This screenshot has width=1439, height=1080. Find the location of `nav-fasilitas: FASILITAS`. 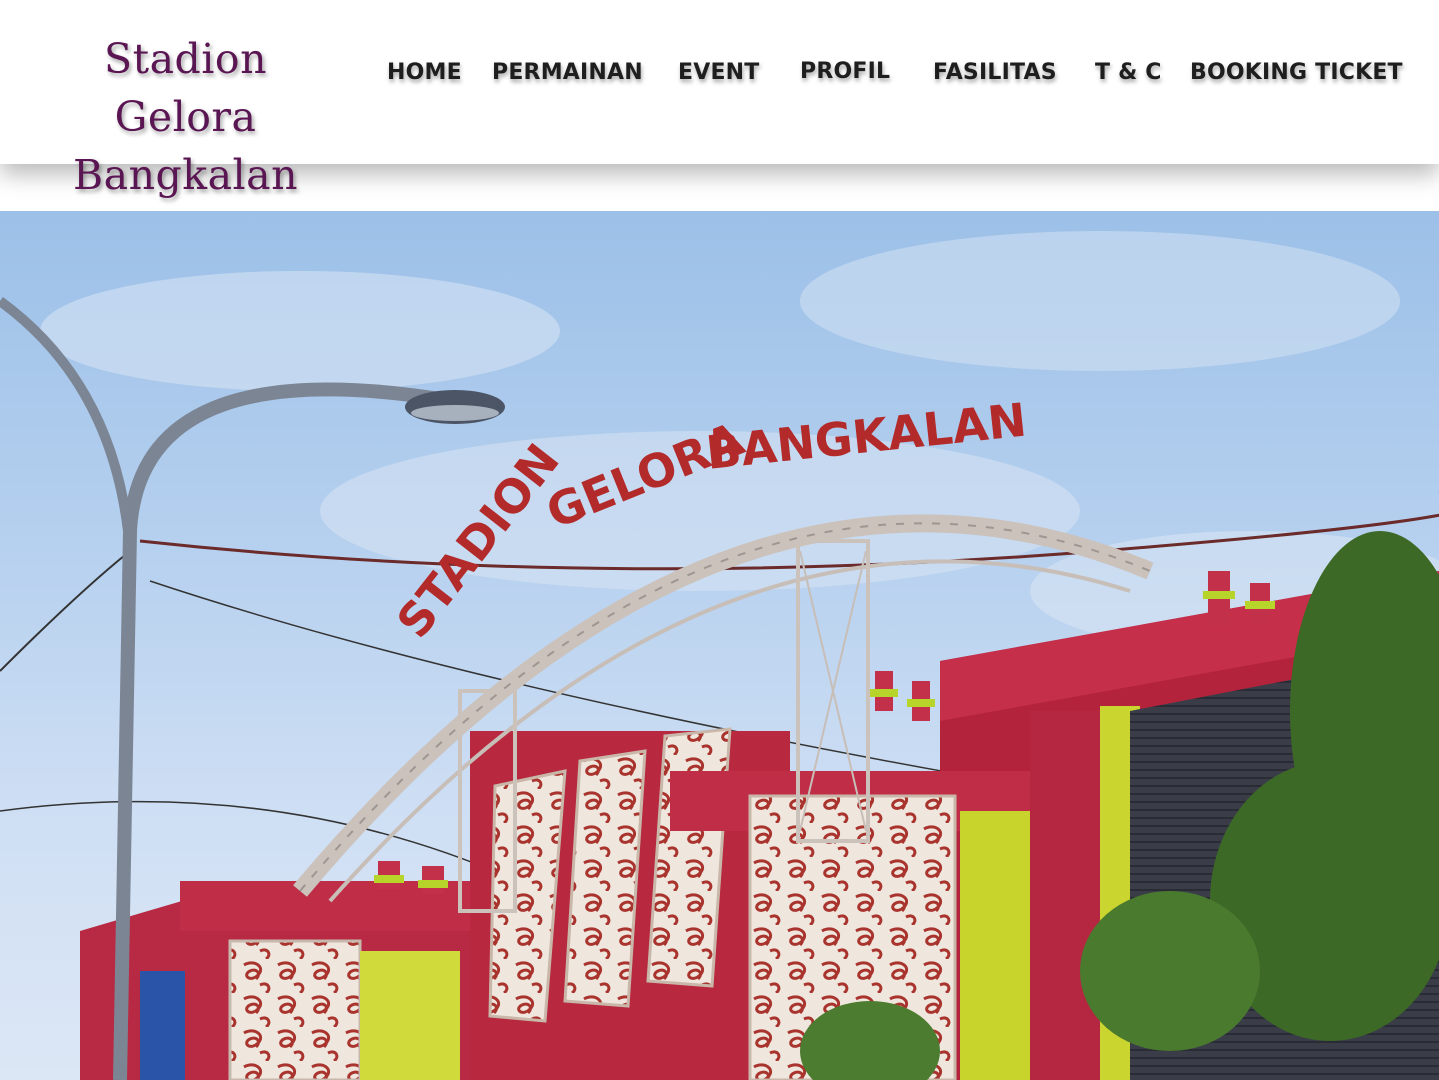

nav-fasilitas: FASILITAS is located at coordinates (995, 72).